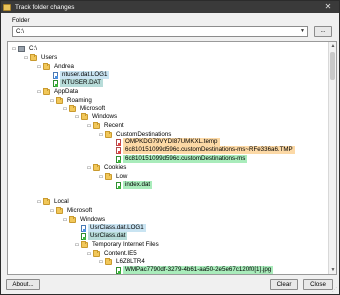 The height and width of the screenshot is (295, 340). I want to click on tree-row: ▭ C:\, so click(25, 49).